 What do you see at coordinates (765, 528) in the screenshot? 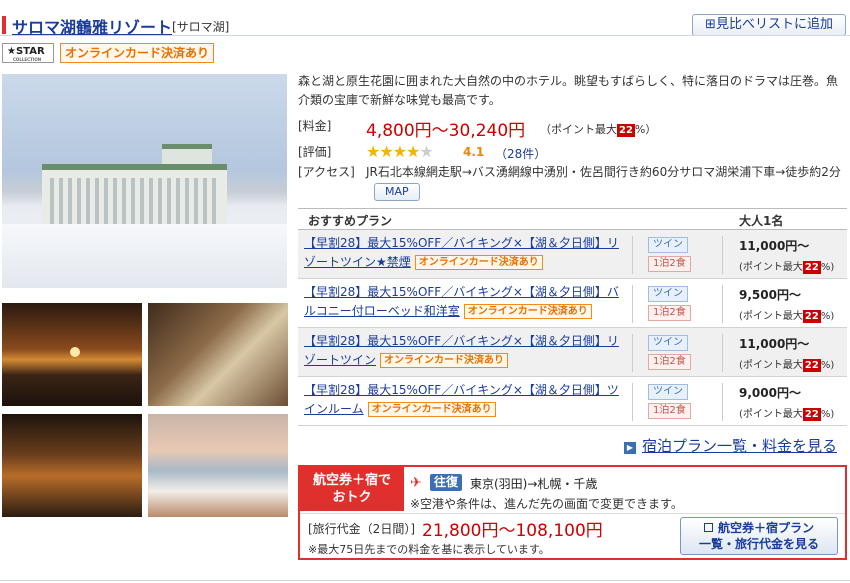
I see `air-button-line1: 航空券＋宿プラン` at bounding box center [765, 528].